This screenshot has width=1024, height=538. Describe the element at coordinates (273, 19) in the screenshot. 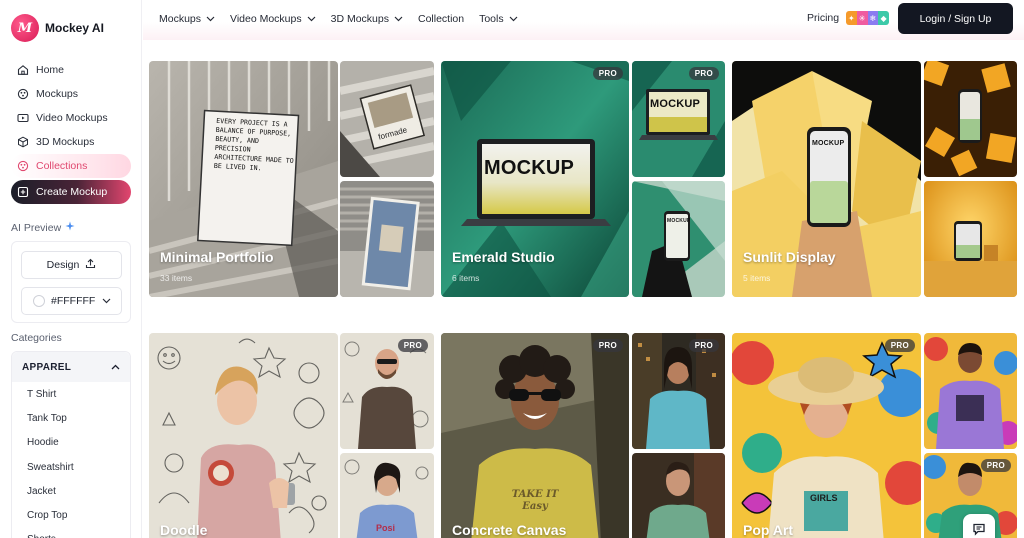

I see `menu-video-mockups: Video Mockups` at that location.